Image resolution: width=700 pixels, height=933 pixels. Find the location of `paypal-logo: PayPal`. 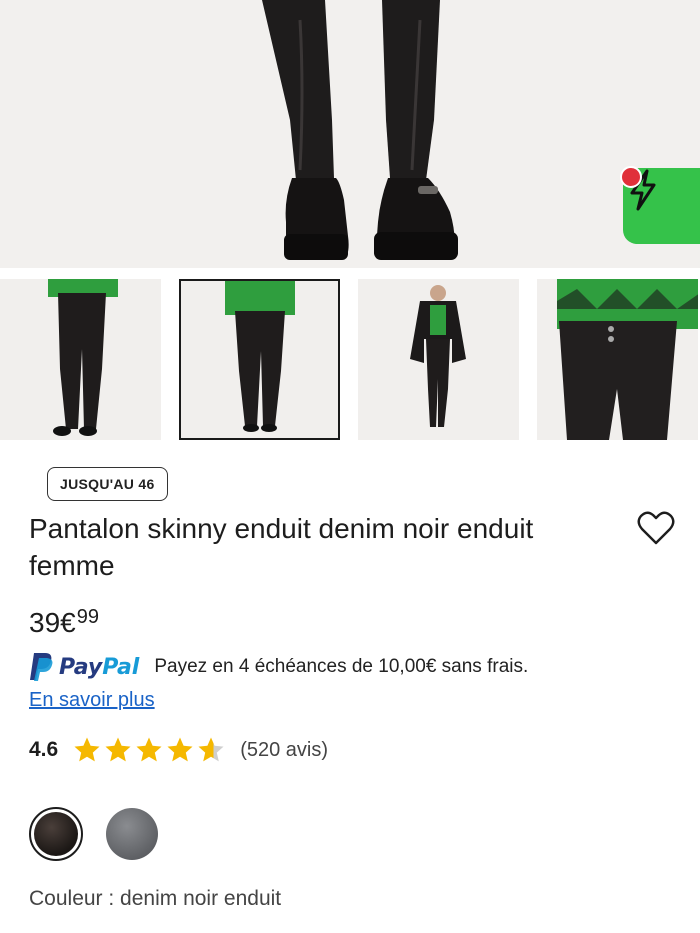

paypal-logo: PayPal is located at coordinates (84, 667).